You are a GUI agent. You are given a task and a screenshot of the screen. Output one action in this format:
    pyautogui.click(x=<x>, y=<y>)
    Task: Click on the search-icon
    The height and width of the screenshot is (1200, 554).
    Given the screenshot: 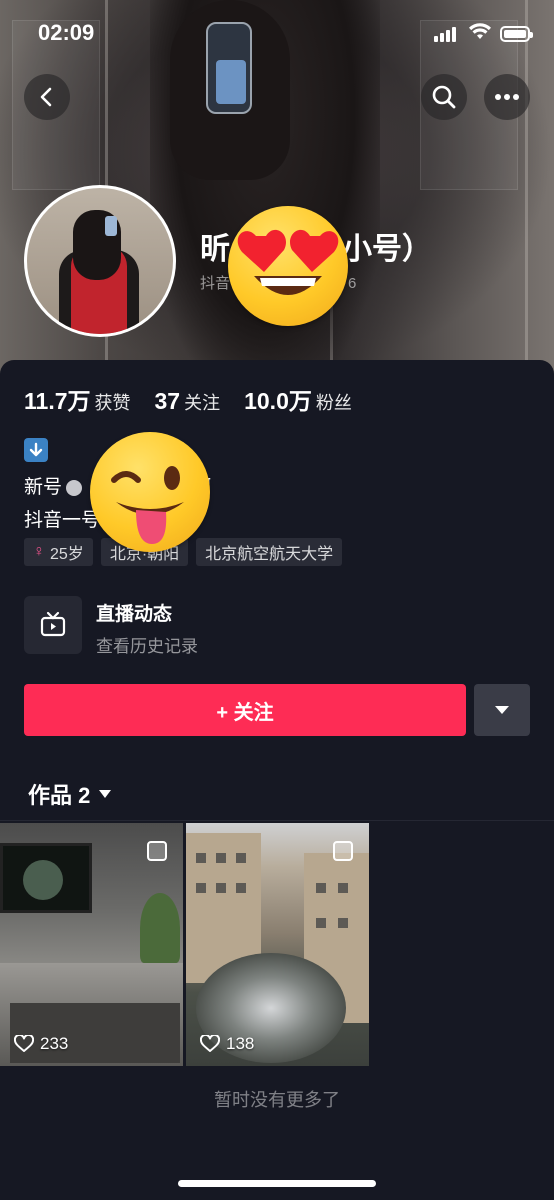 What is the action you would take?
    pyautogui.click(x=444, y=97)
    